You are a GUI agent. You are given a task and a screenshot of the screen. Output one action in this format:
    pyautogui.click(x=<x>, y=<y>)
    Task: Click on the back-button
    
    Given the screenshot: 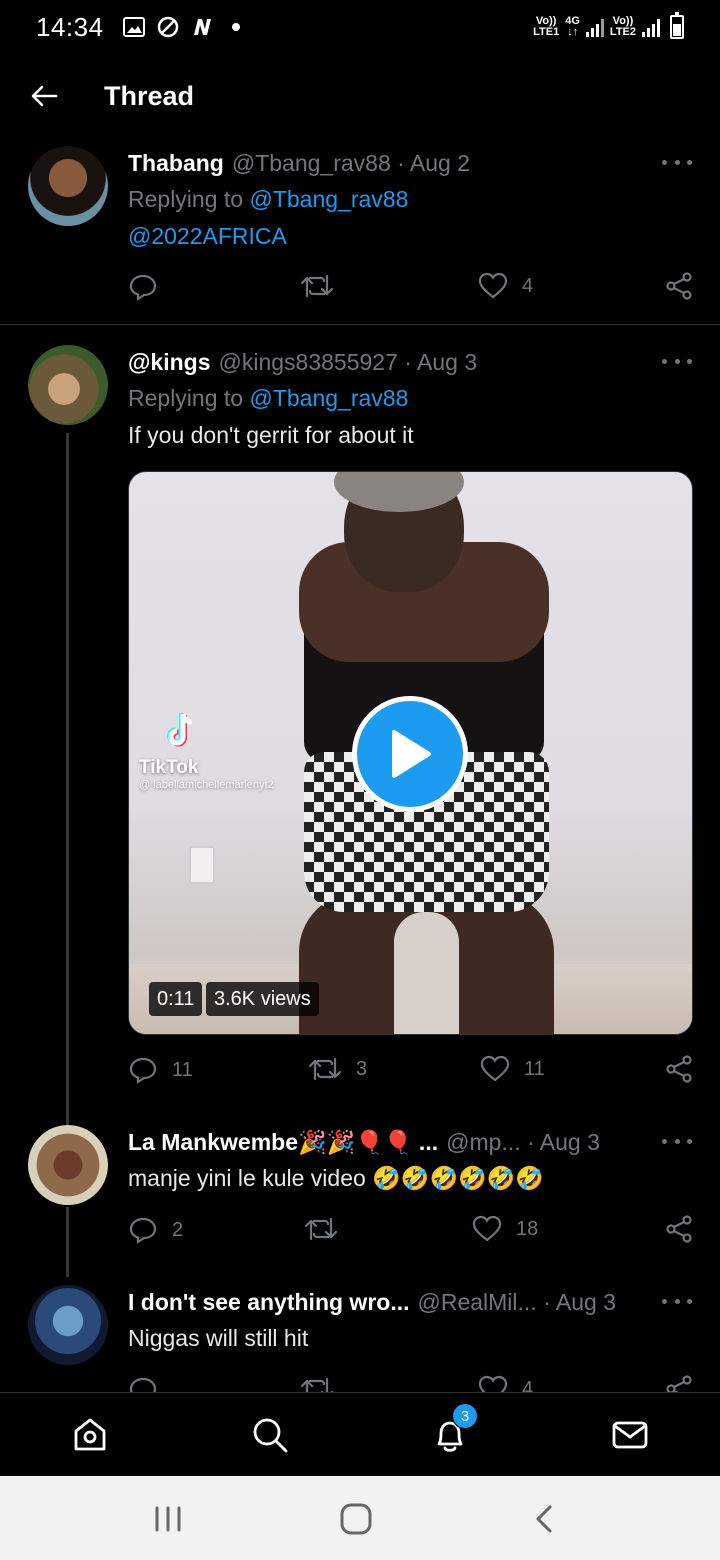 What is the action you would take?
    pyautogui.click(x=44, y=96)
    